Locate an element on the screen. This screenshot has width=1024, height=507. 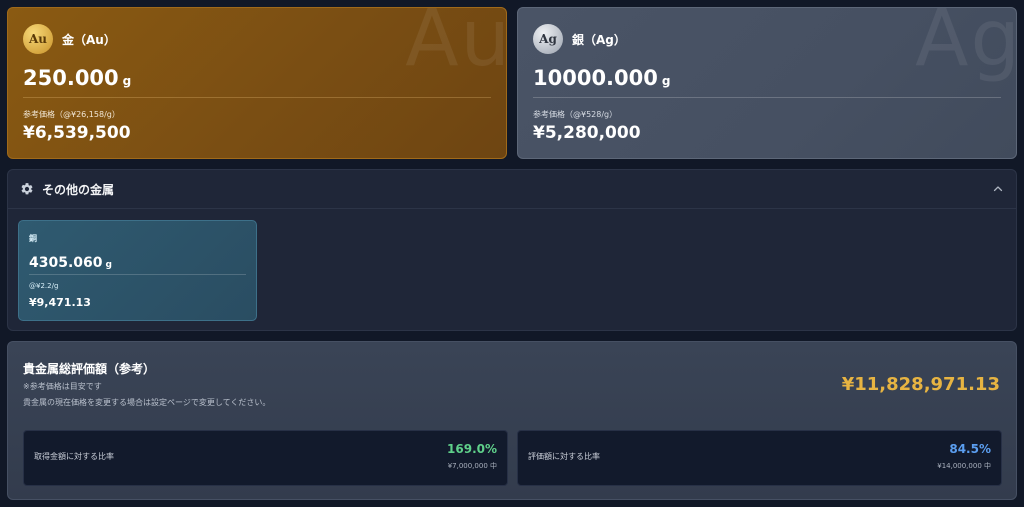
copper-amount-unit: g is located at coordinates (108, 265).